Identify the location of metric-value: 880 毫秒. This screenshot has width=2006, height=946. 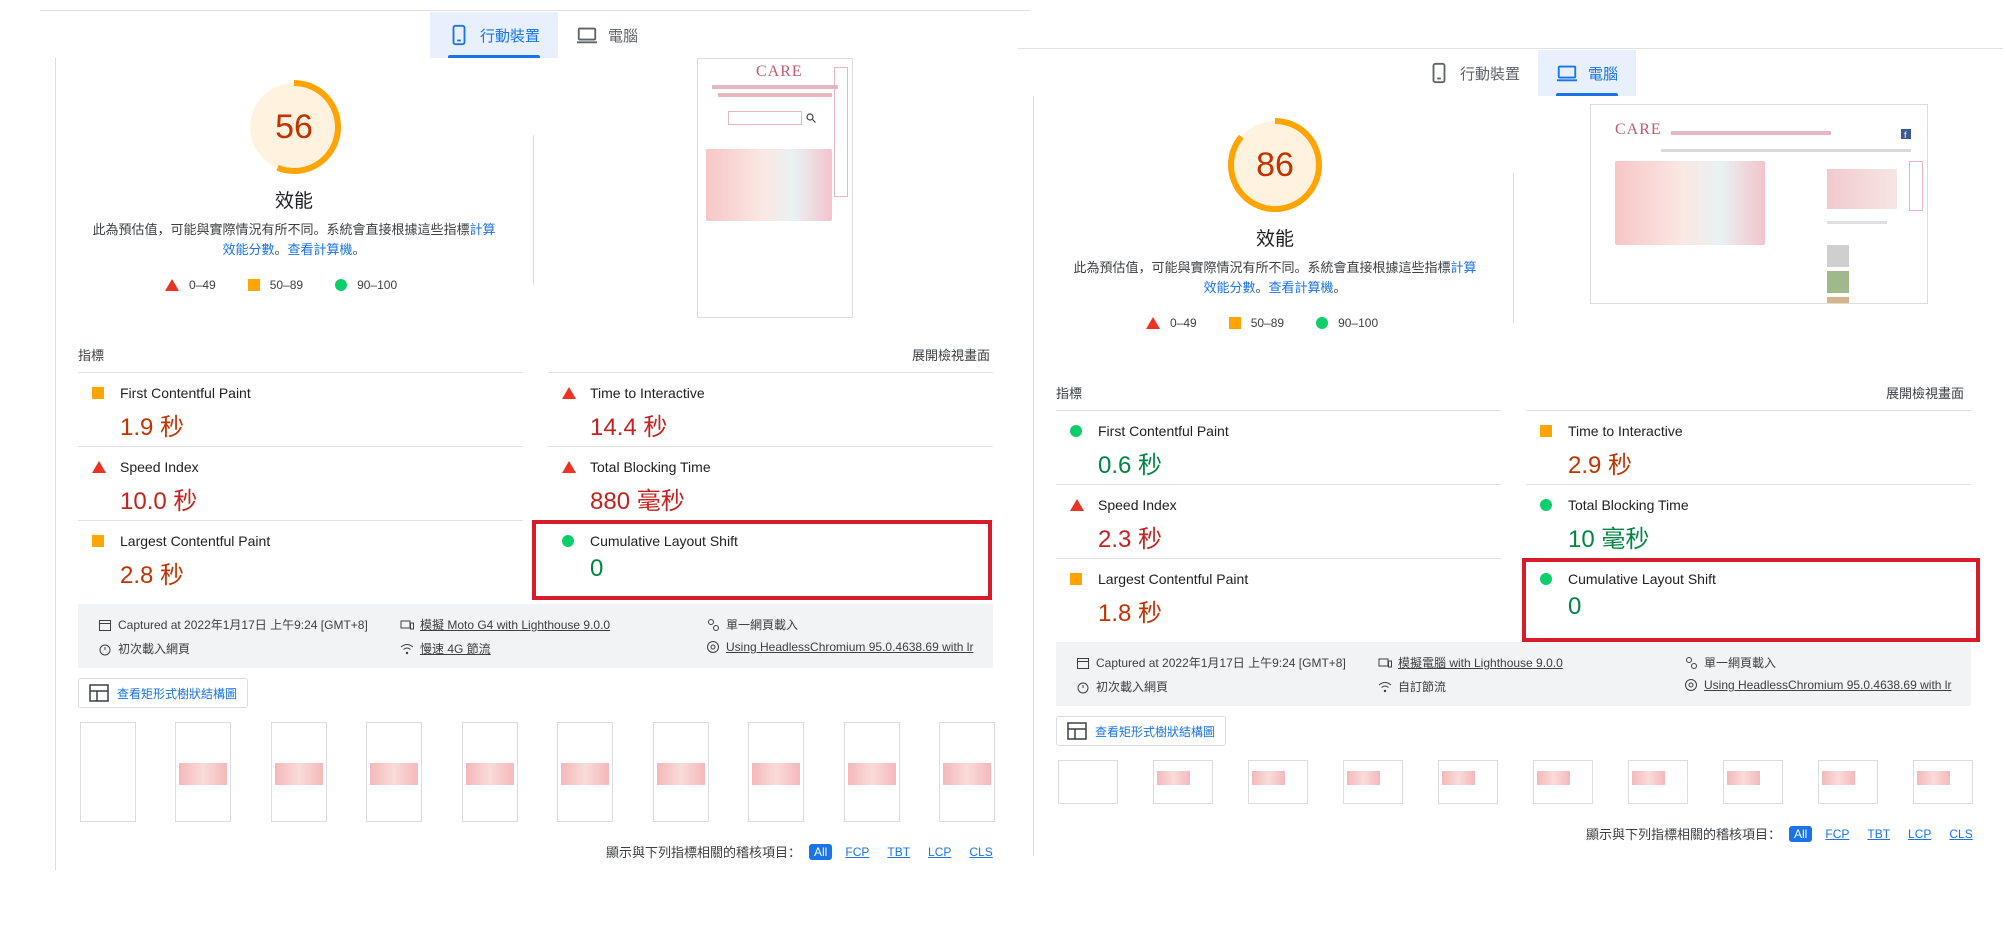
(637, 501).